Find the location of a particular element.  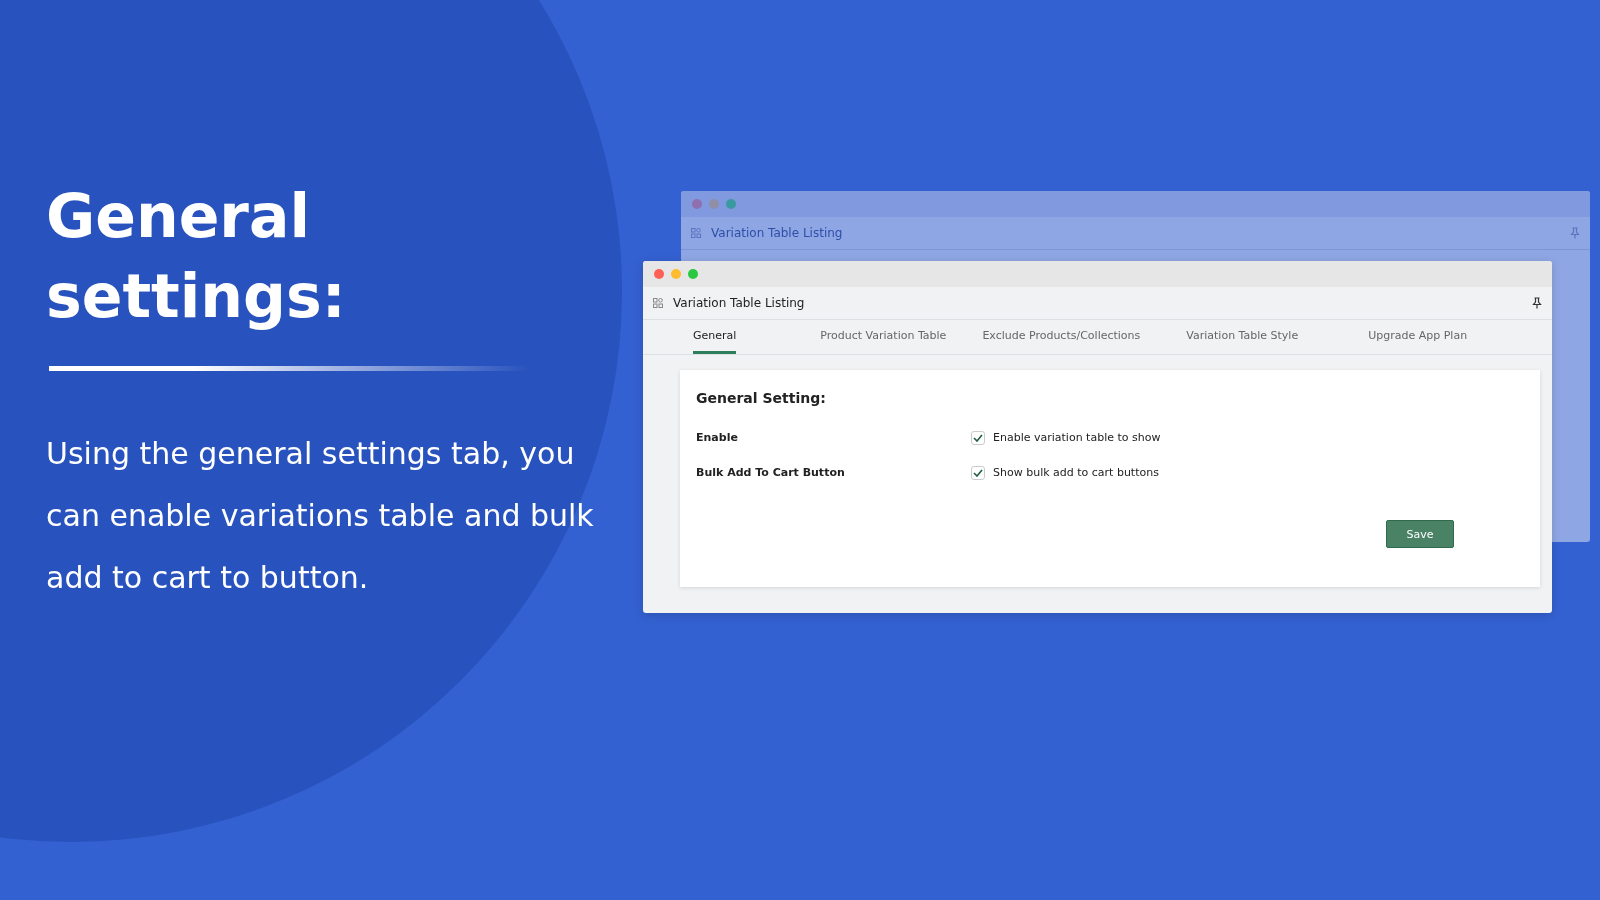

slide-heading: General settings: is located at coordinates (196, 256).